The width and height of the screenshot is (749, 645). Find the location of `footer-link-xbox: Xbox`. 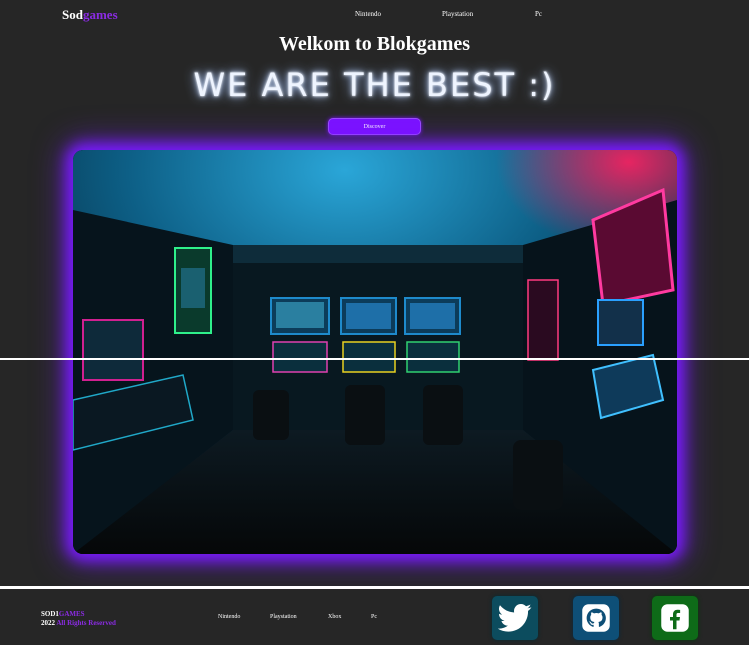

footer-link-xbox: Xbox is located at coordinates (334, 617).